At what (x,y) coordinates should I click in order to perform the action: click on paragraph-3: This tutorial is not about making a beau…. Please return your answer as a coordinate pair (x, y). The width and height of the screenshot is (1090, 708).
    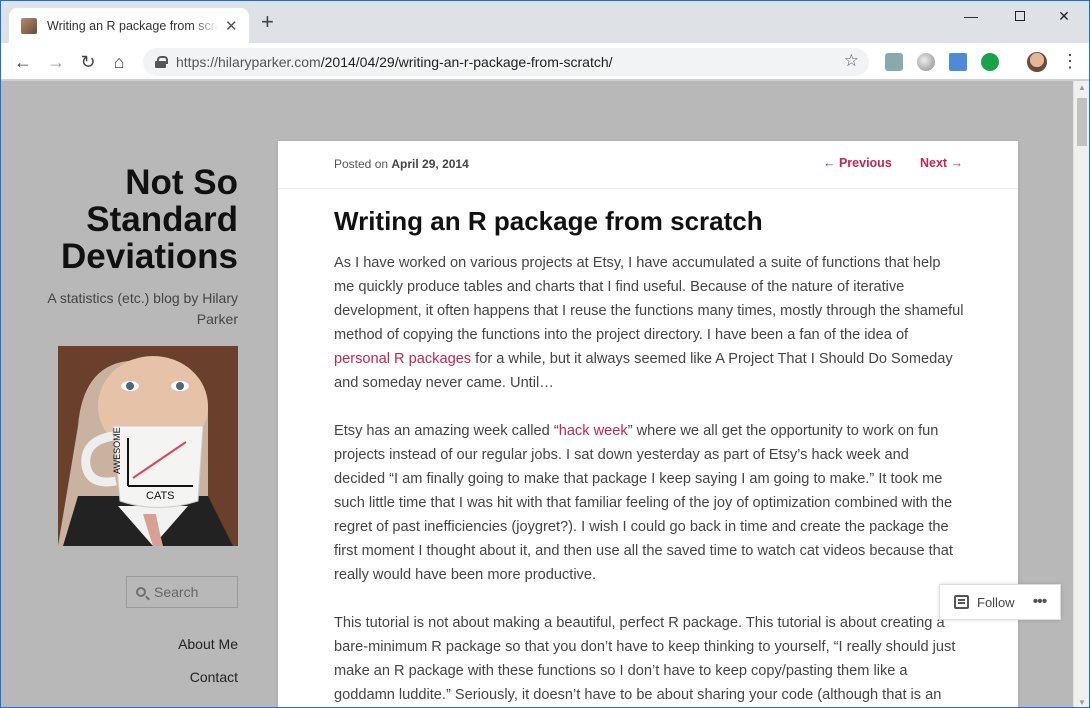
    Looking at the image, I should click on (645, 659).